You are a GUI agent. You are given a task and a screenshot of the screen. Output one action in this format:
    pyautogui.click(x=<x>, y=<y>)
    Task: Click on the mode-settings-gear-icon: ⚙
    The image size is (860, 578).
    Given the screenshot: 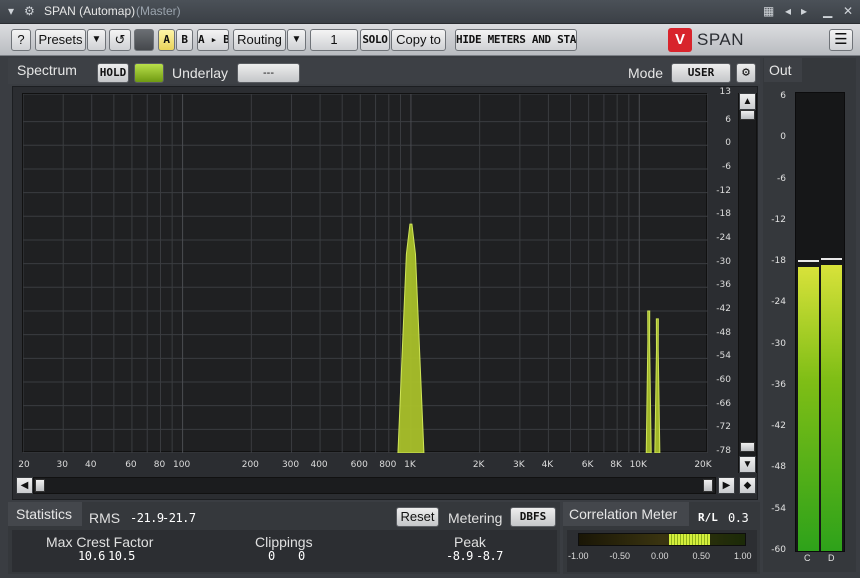 What is the action you would take?
    pyautogui.click(x=746, y=73)
    